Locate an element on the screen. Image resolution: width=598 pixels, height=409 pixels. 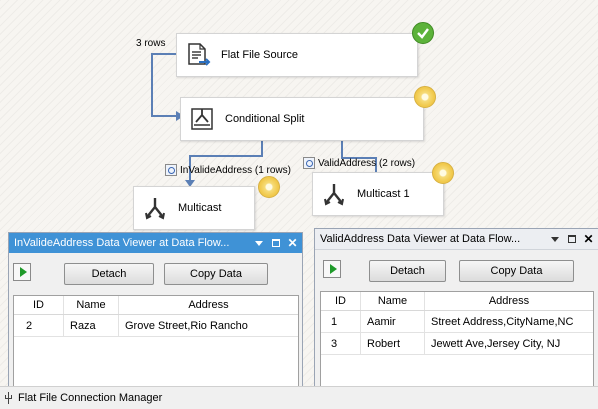
cell-id: 1 is located at coordinates (341, 321).